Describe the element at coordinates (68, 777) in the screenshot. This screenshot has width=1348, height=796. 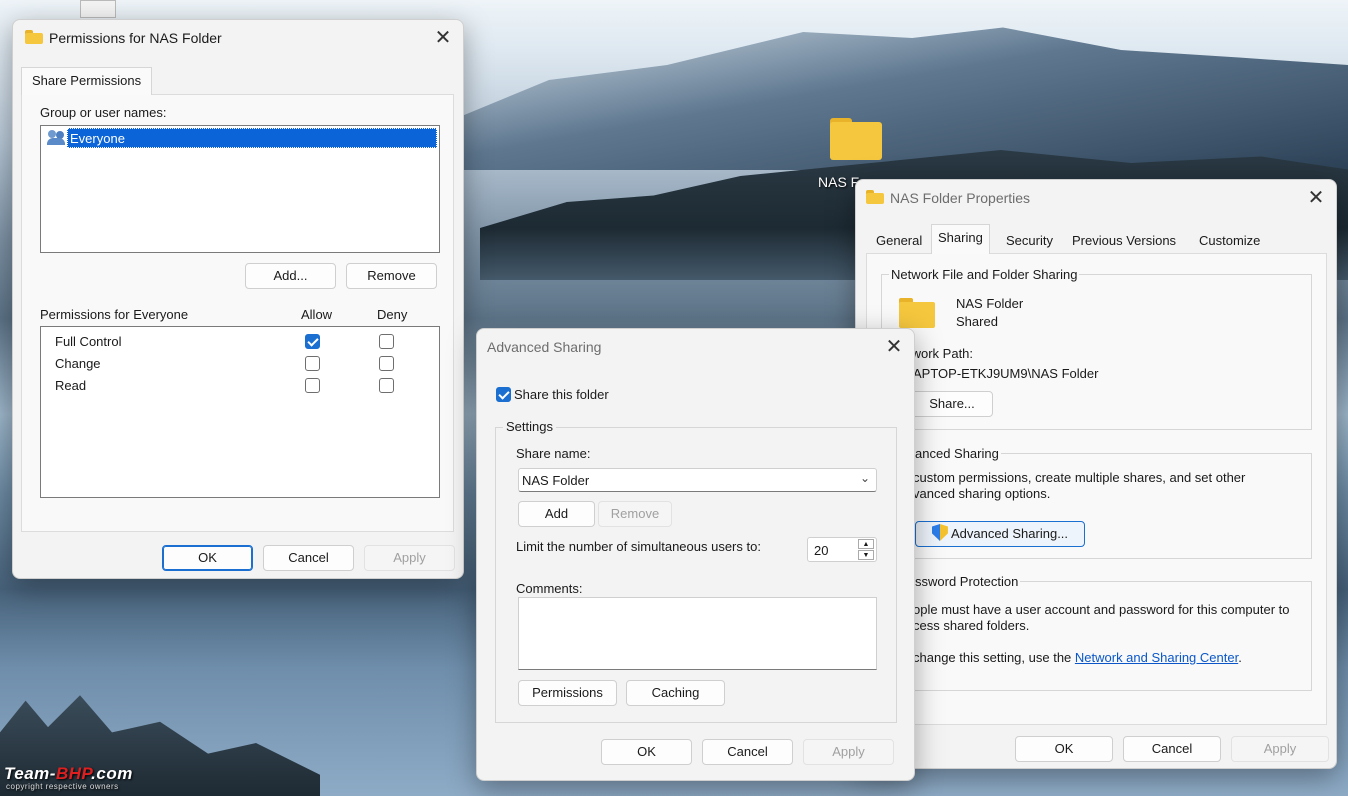
I see `watermark: Team-BHP.com copyright respective owners` at that location.